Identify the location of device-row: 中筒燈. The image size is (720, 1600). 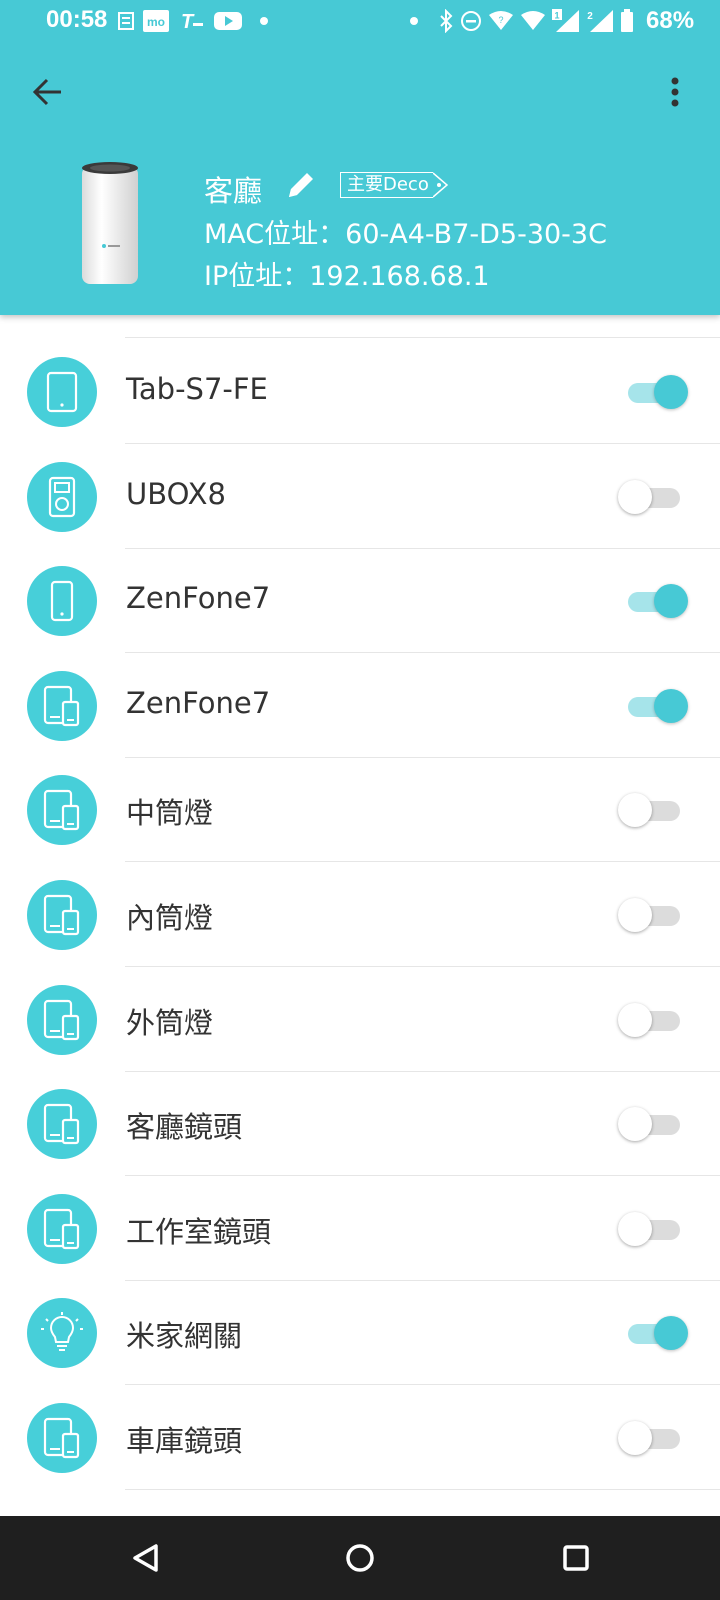
(360, 809).